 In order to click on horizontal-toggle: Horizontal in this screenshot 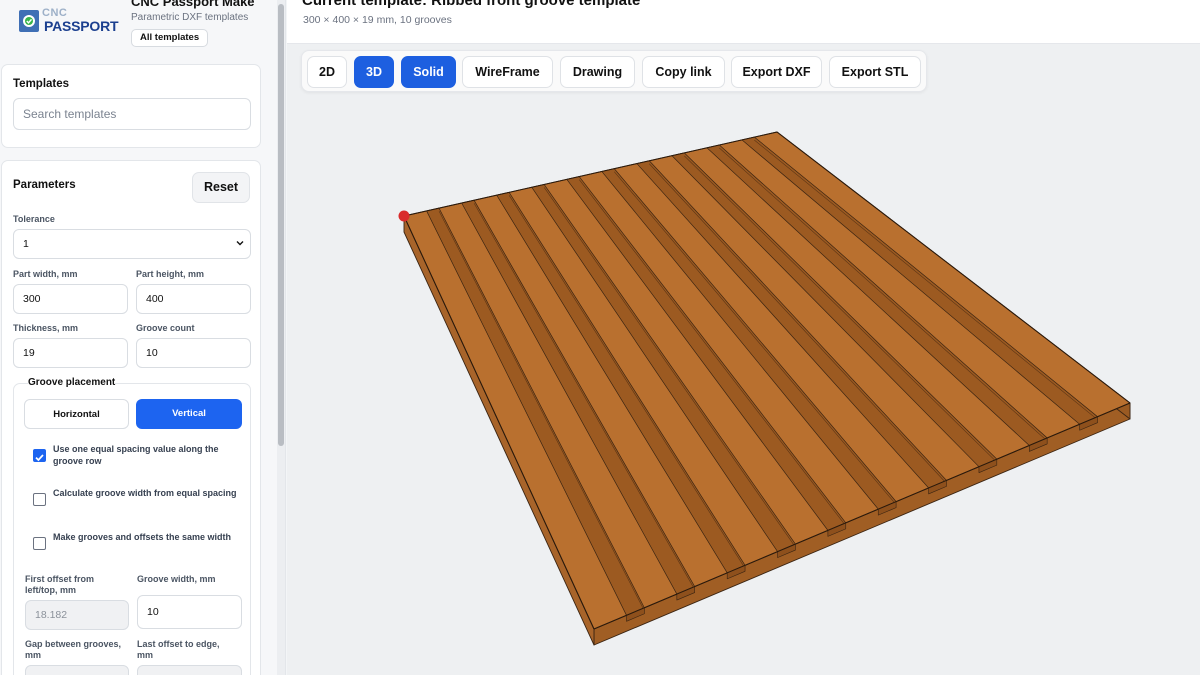, I will do `click(76, 414)`.